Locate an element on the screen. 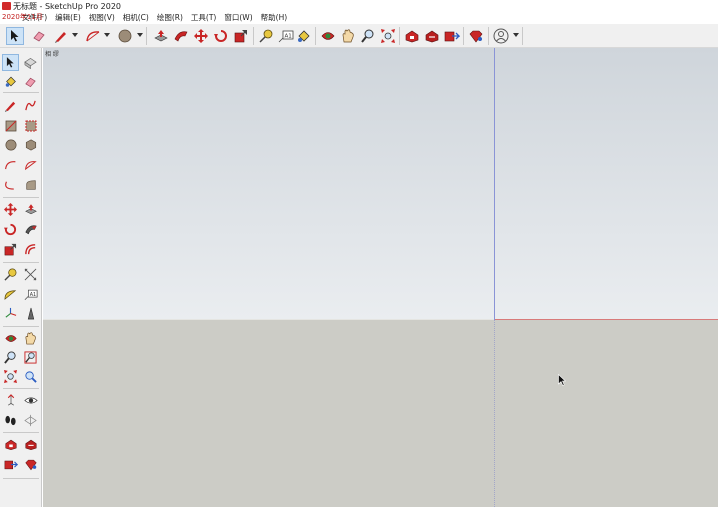 This screenshot has width=718, height=507. user-account-icon is located at coordinates (501, 36).